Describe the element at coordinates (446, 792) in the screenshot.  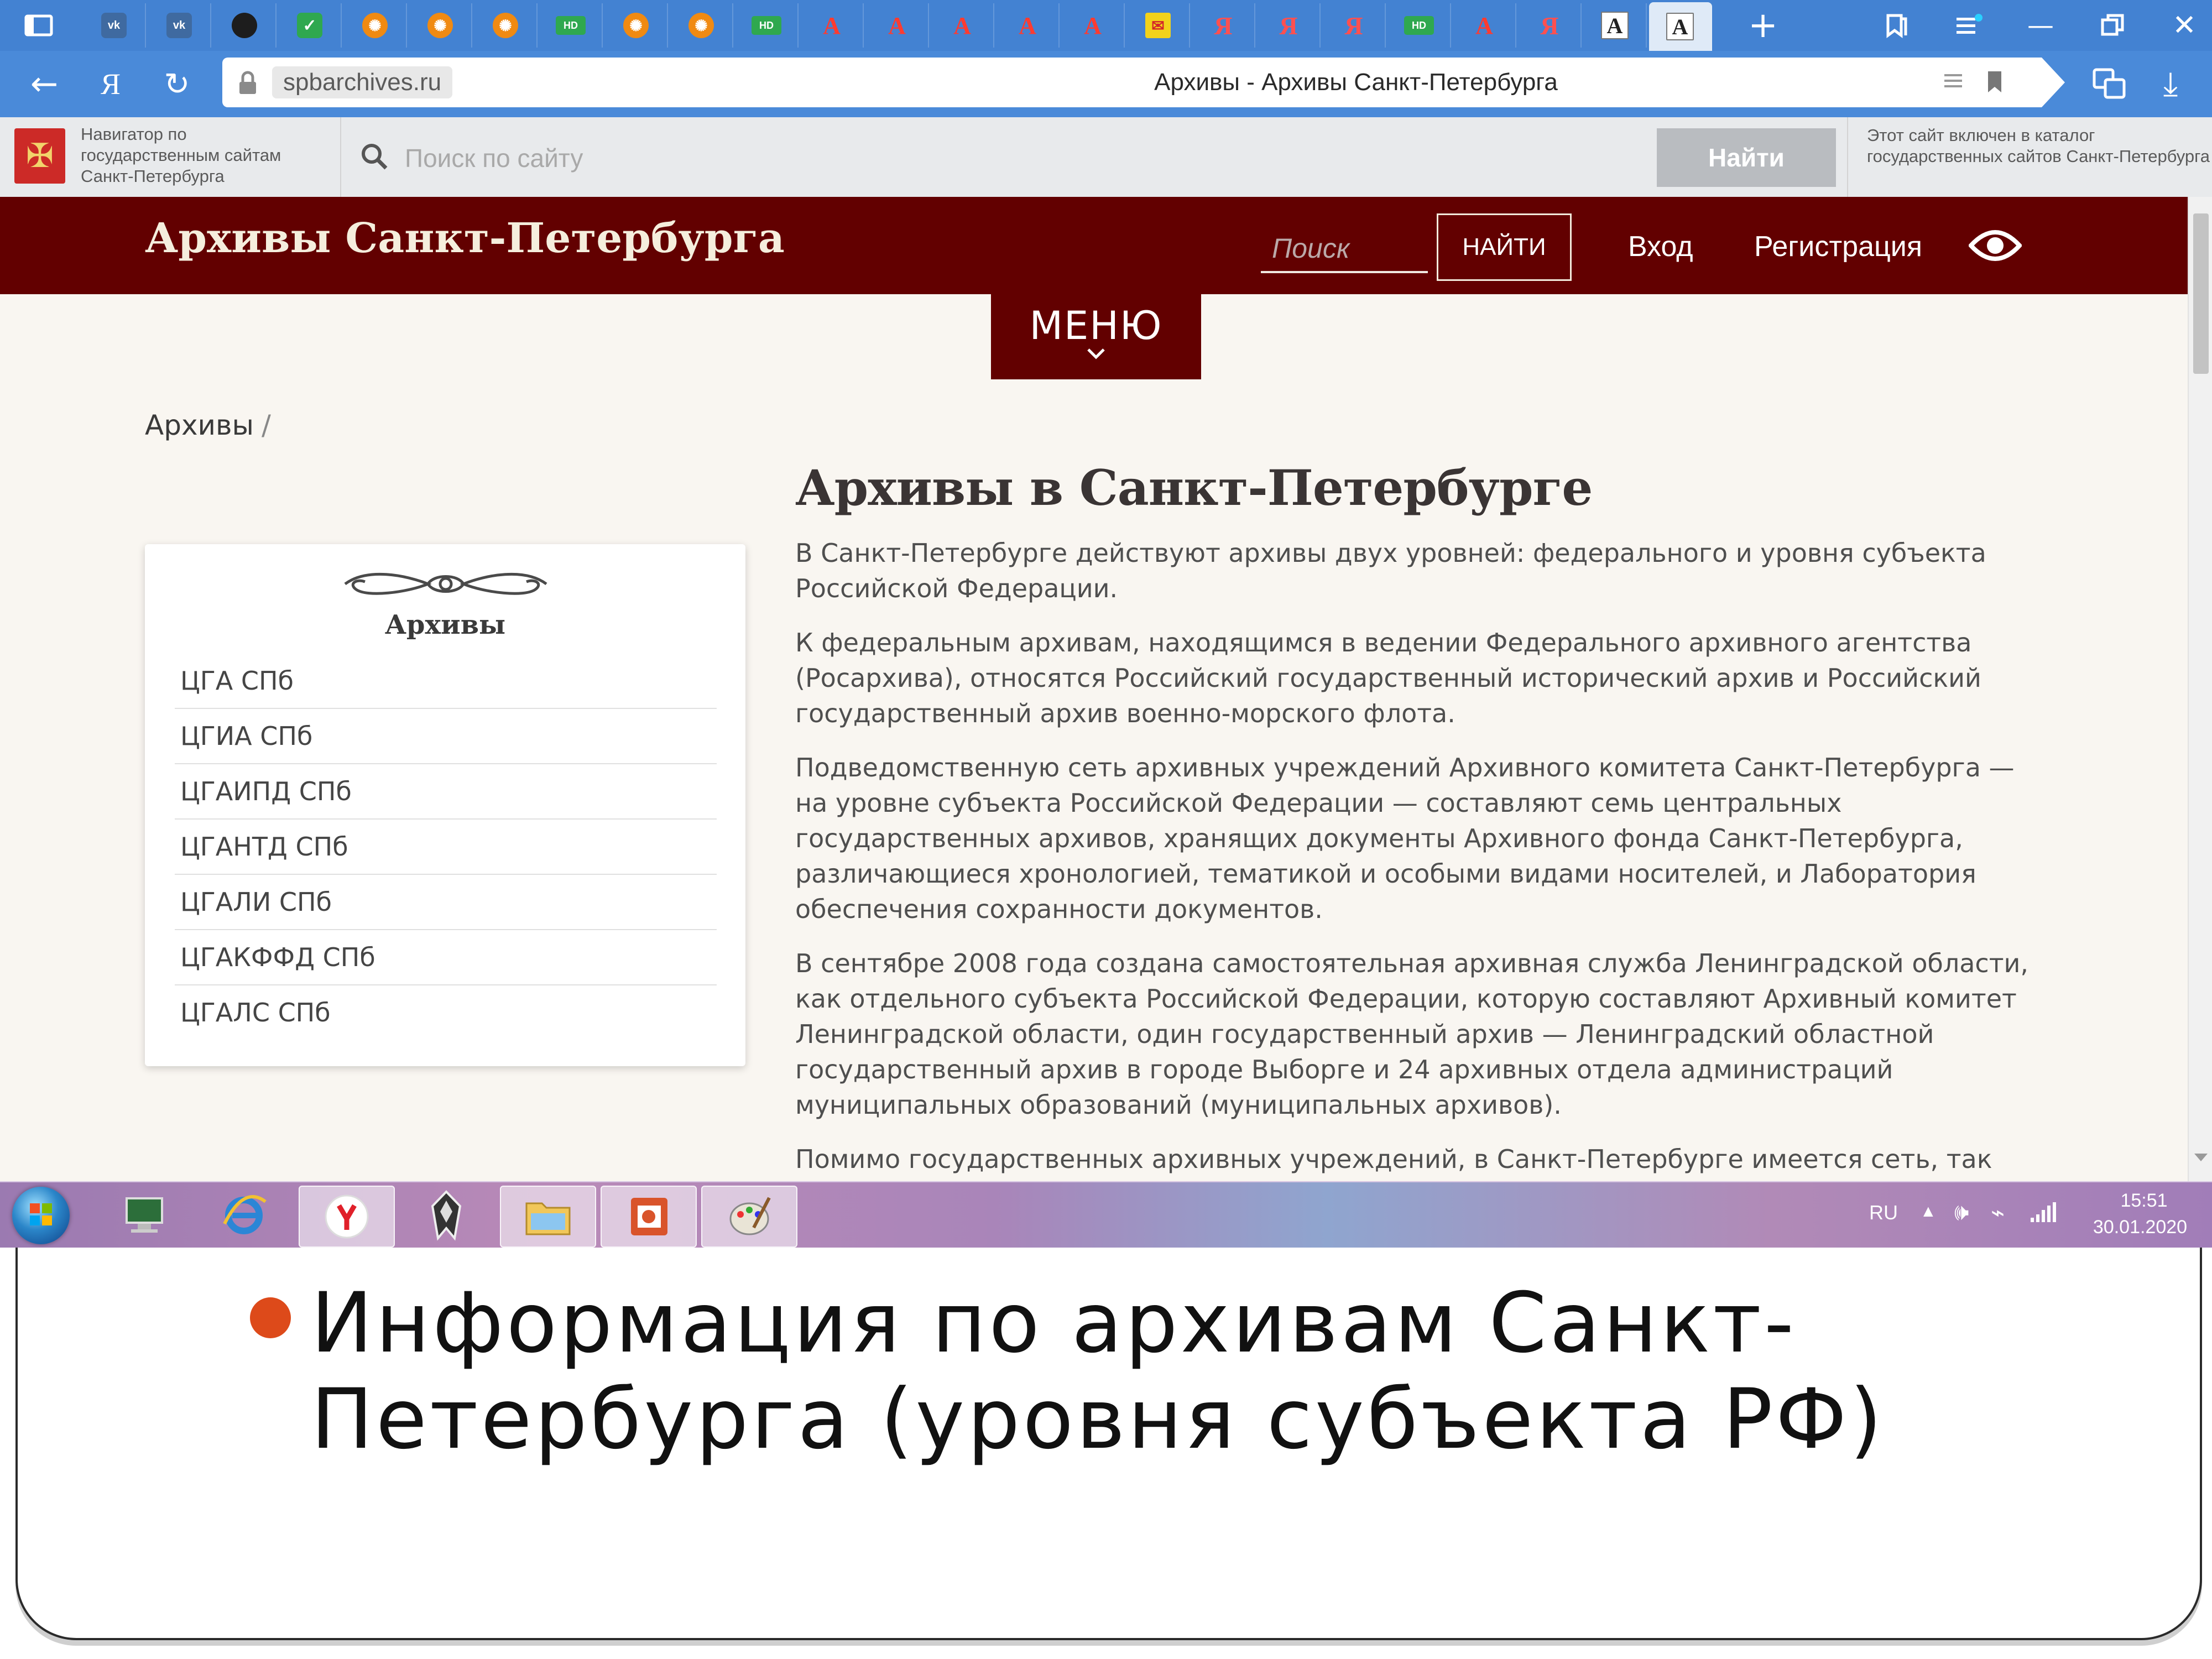
I see `sidebar-item-cgaipd: ЦГАИПД СПб` at that location.